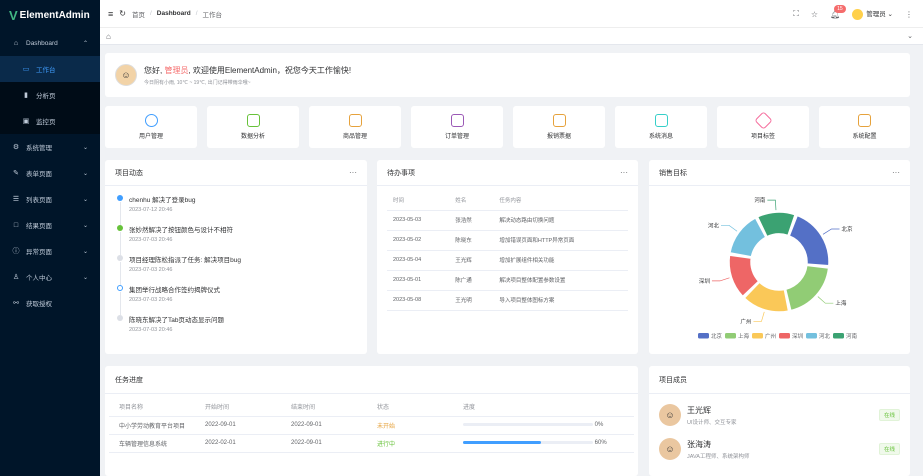 Image resolution: width=923 pixels, height=476 pixels. What do you see at coordinates (50, 251) in the screenshot?
I see `sidebar-item-error: ⓘ 异常页面 ⌄` at bounding box center [50, 251].